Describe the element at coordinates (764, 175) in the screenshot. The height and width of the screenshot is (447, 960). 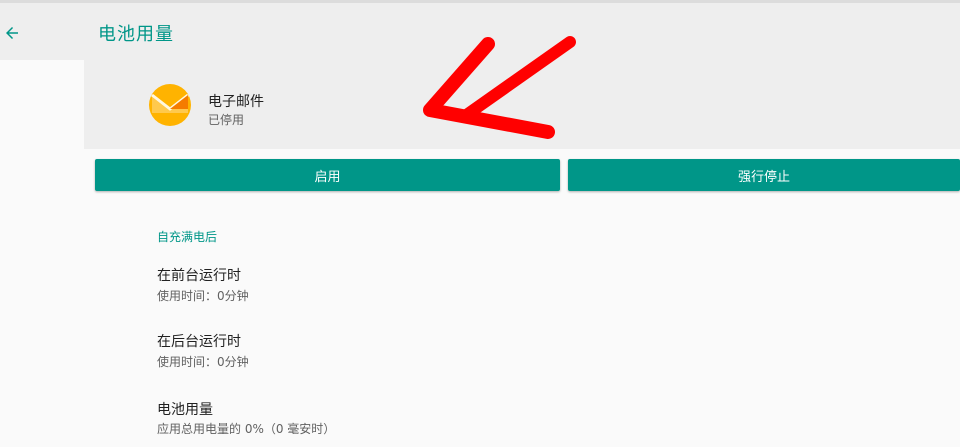
I see `force-stop-button: 强行停止` at that location.